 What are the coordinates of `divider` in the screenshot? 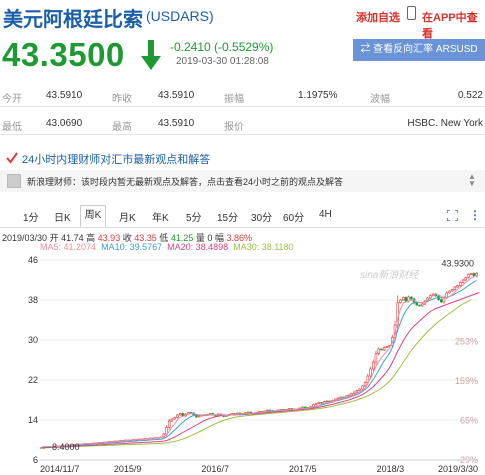 It's located at (242, 106).